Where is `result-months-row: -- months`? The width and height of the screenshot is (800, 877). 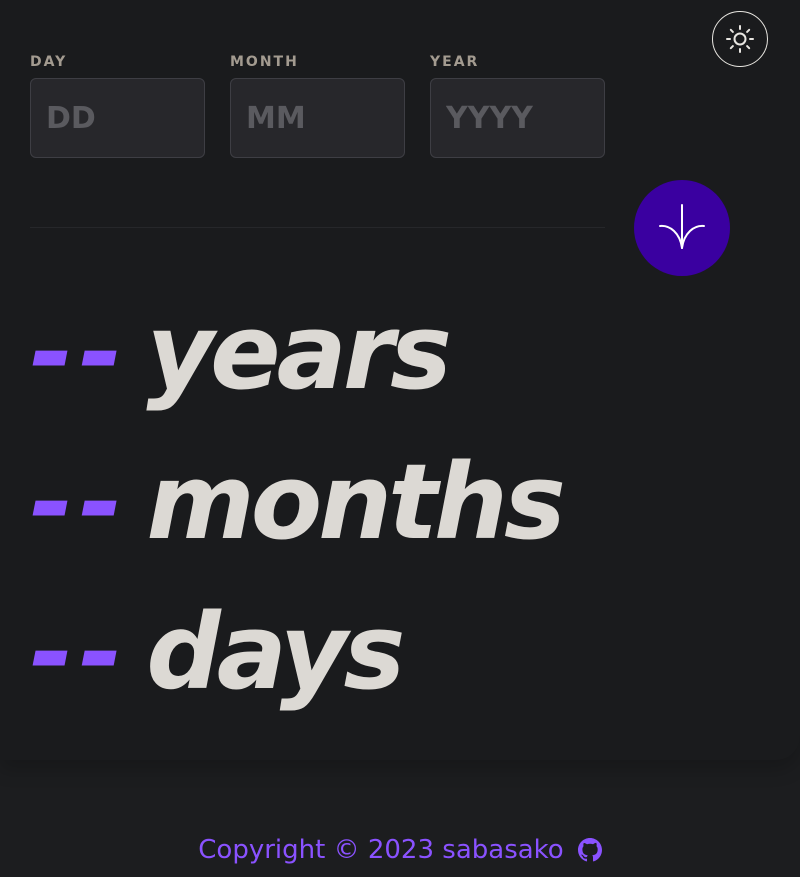
result-months-row: -- months is located at coordinates (298, 502).